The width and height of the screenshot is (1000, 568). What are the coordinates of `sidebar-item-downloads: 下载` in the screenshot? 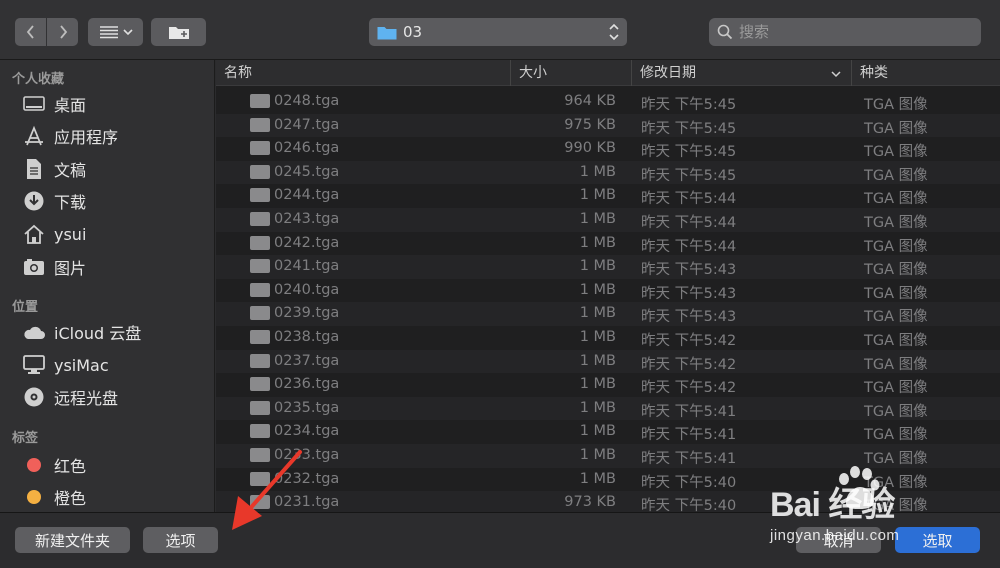 It's located at (117, 201).